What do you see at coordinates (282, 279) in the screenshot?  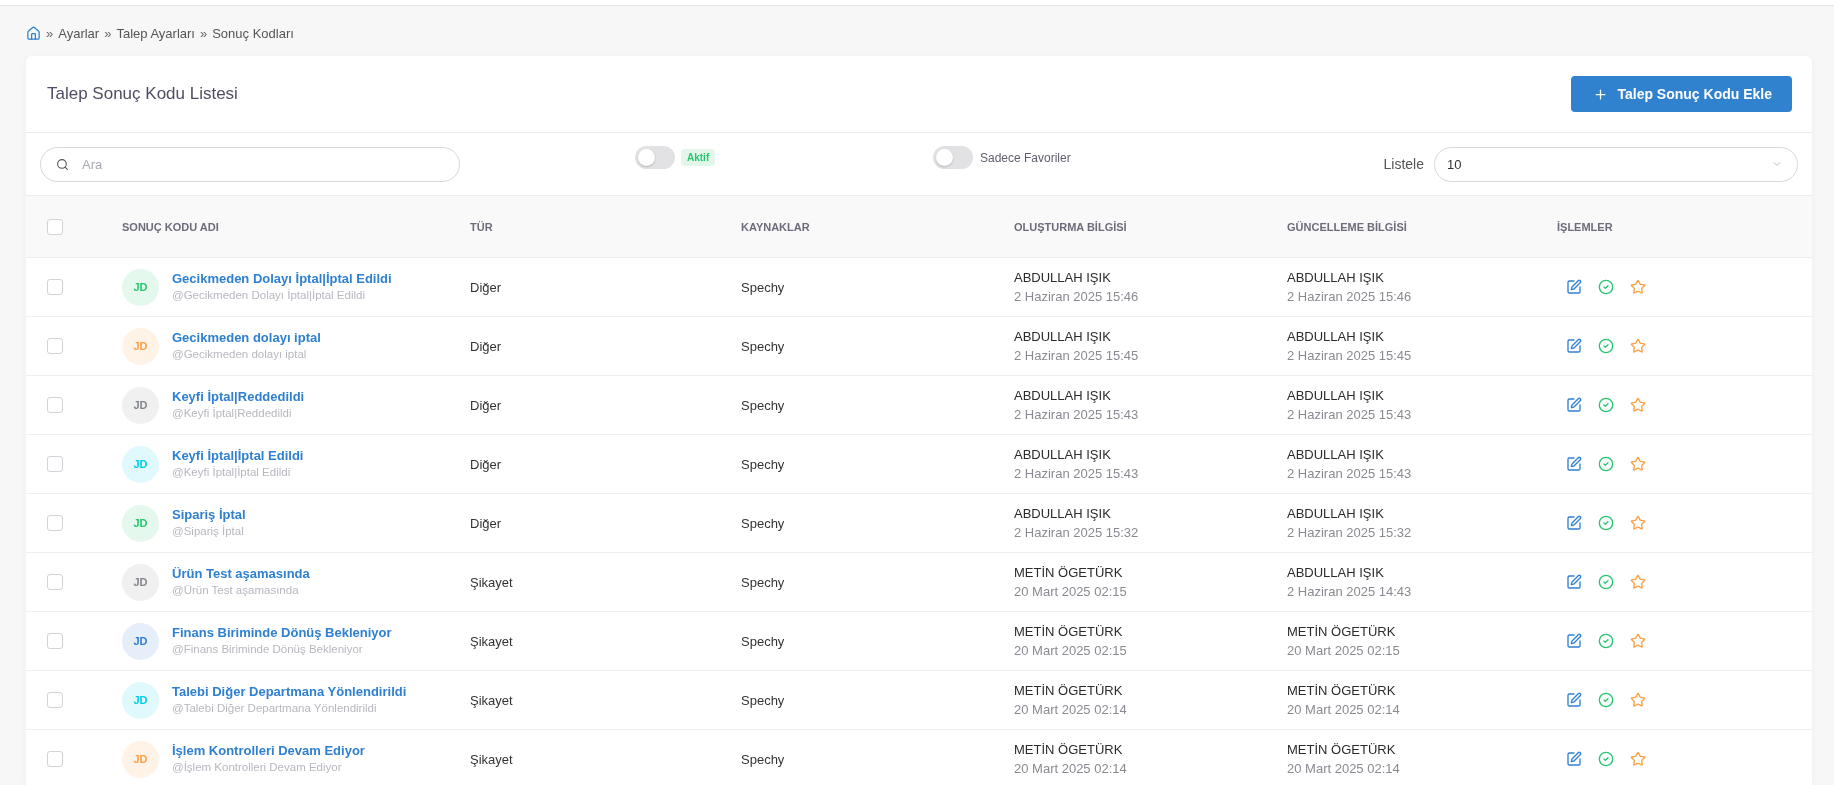 I see `result-code-link: Gecikmeden Dolayı İptal|İptal Edildi` at bounding box center [282, 279].